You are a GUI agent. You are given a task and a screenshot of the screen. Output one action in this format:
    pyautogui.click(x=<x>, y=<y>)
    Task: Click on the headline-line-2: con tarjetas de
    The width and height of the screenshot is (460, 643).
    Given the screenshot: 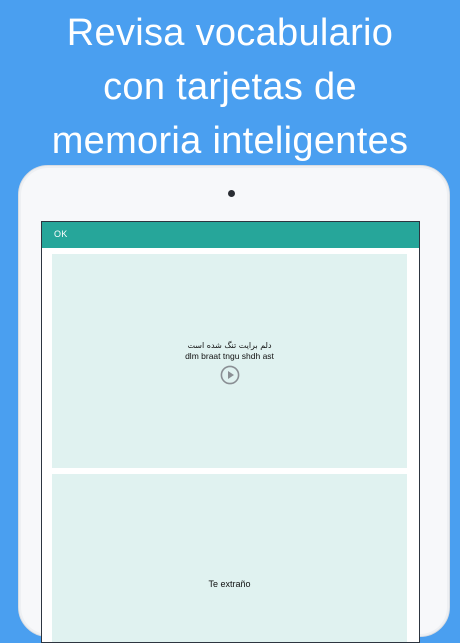 What is the action you would take?
    pyautogui.click(x=230, y=87)
    